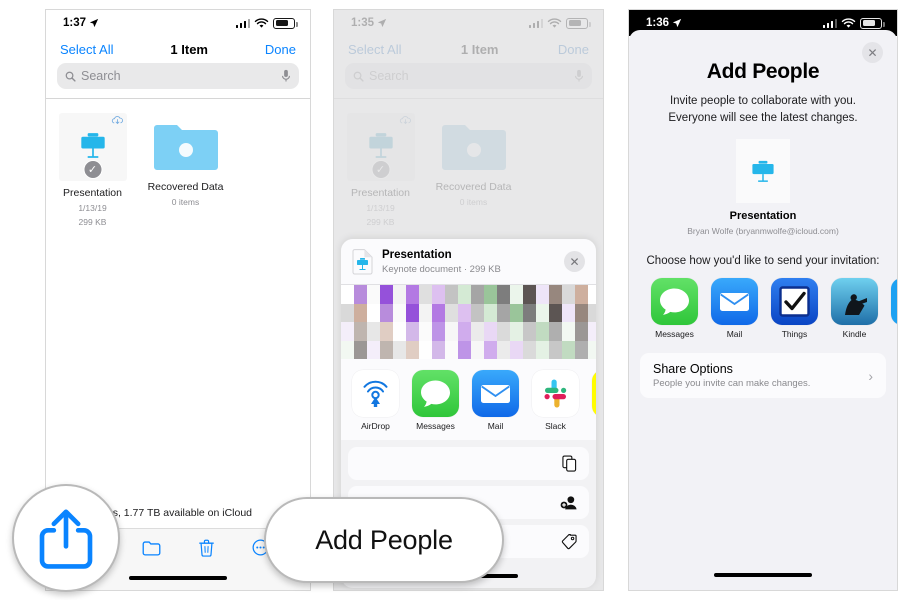 This screenshot has width=900, height=600. I want to click on share-app-snapchat: Sn, so click(594, 400).